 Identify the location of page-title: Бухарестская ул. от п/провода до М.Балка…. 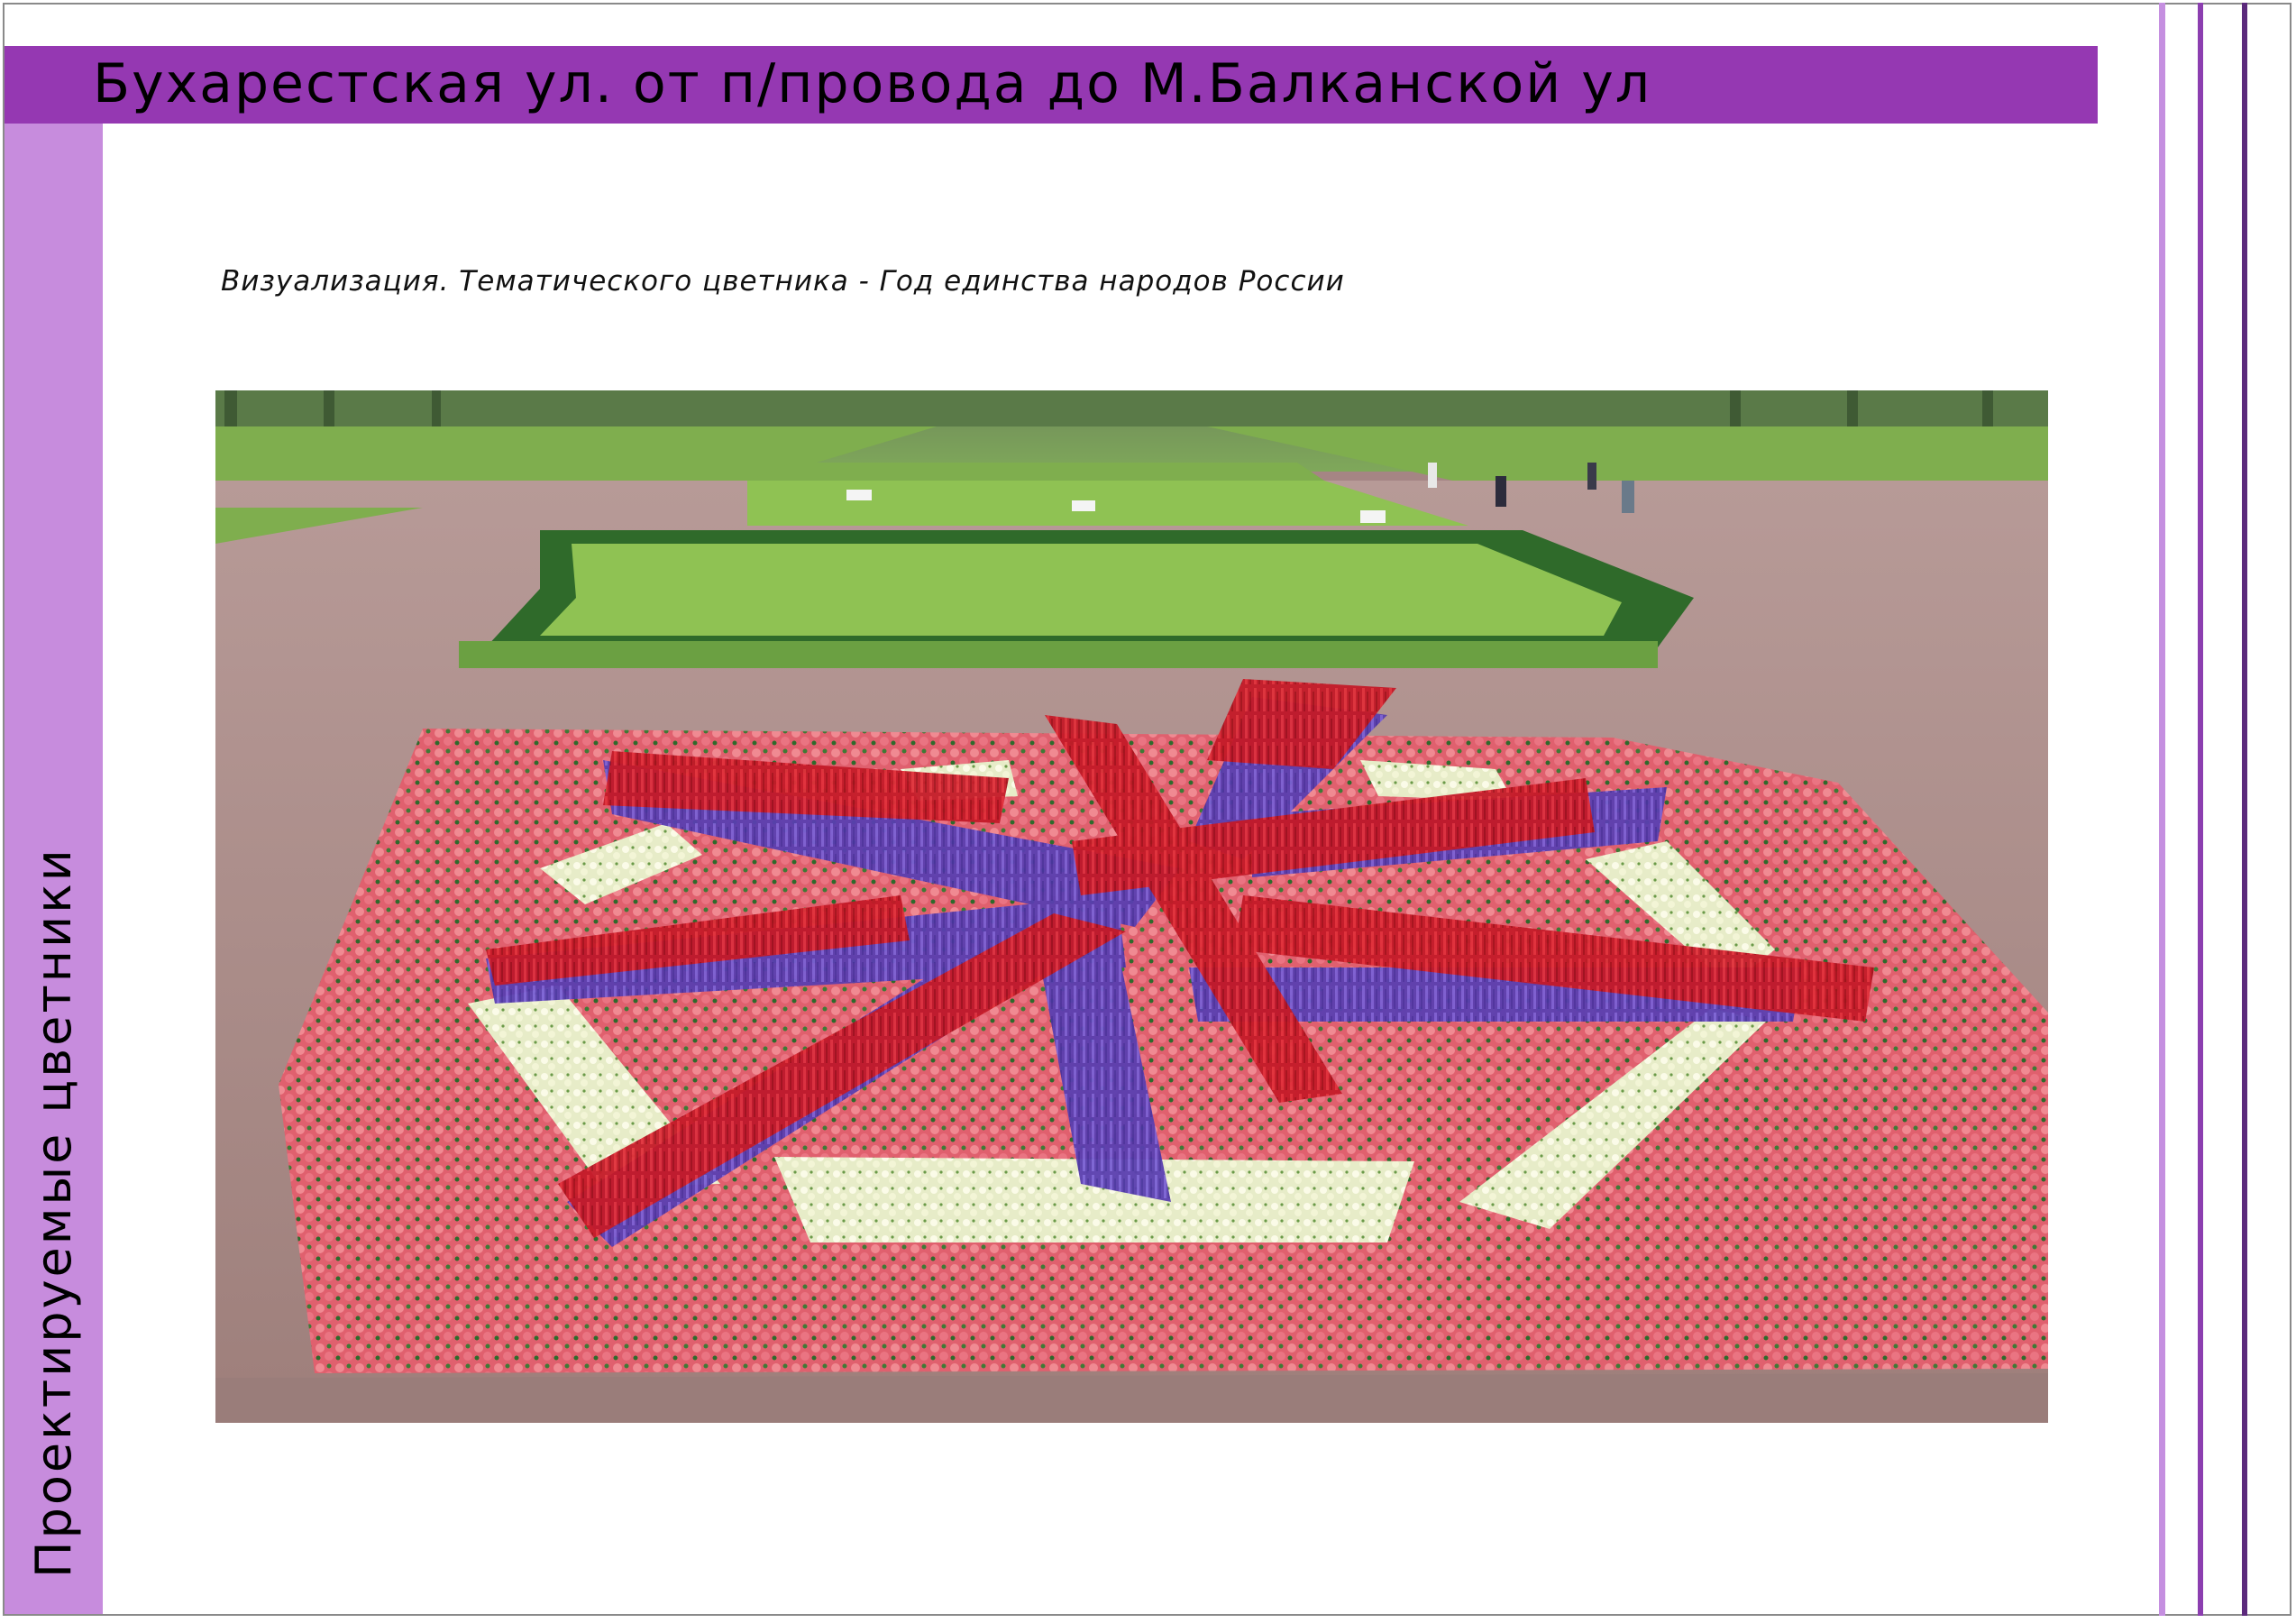
(872, 83).